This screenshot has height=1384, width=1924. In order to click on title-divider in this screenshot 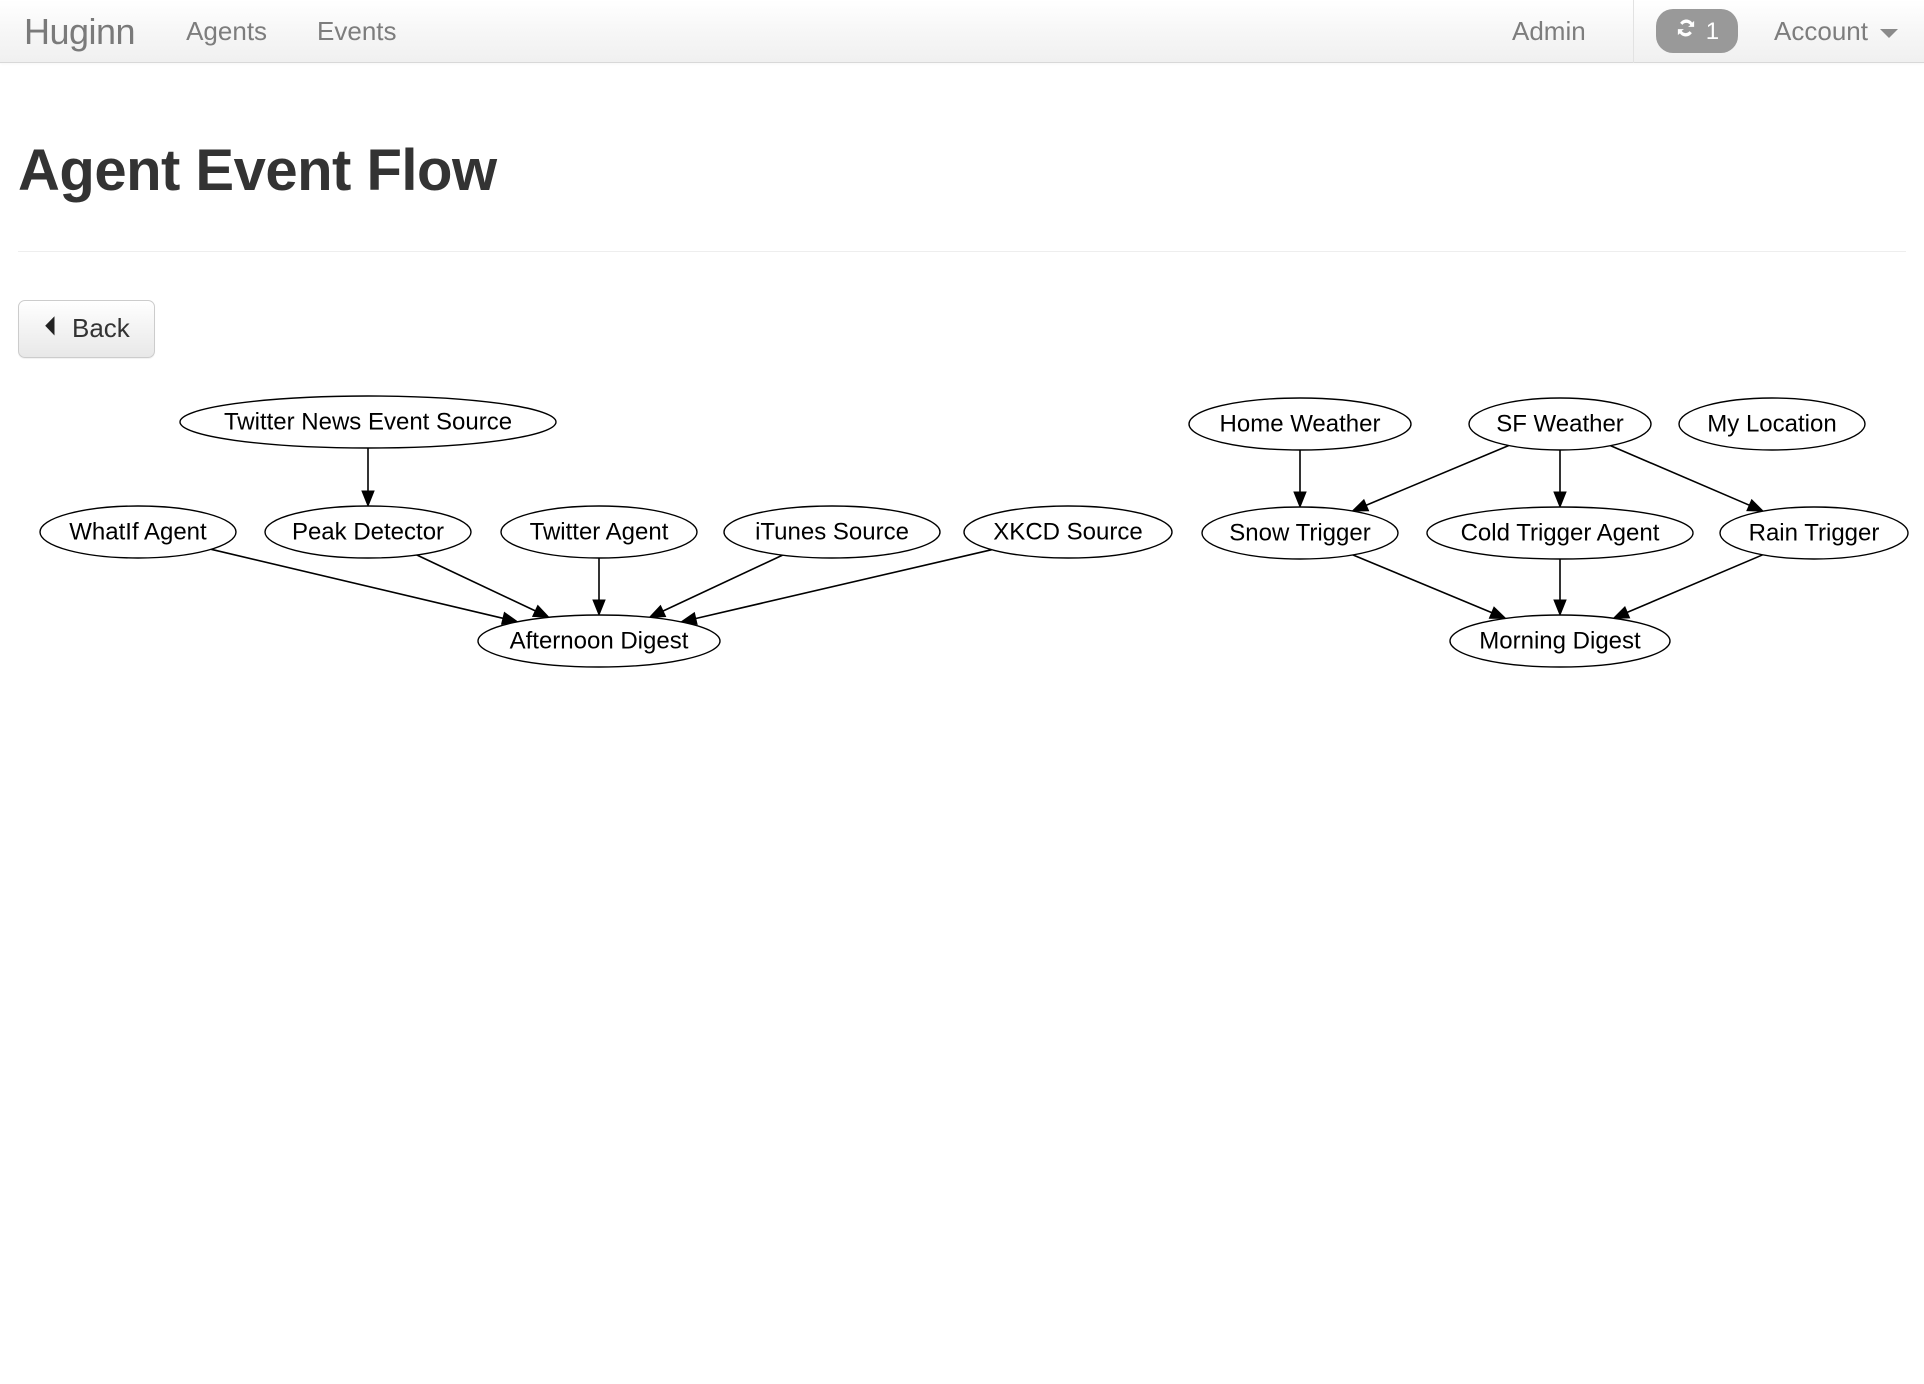, I will do `click(962, 251)`.